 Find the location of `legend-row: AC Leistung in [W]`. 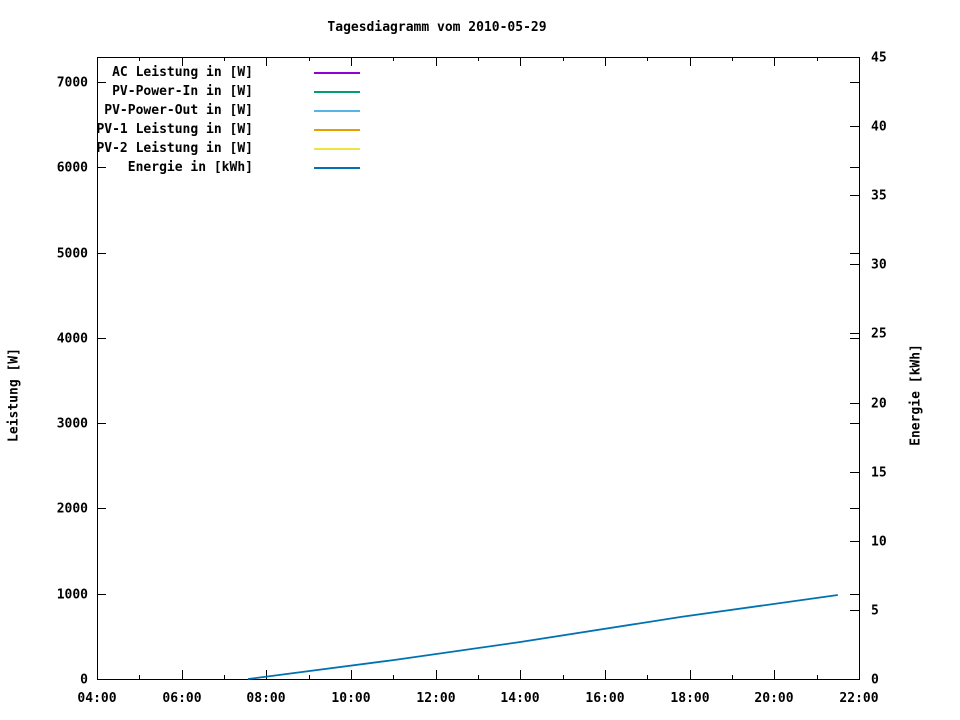

legend-row: AC Leistung in [W] is located at coordinates (180, 72).